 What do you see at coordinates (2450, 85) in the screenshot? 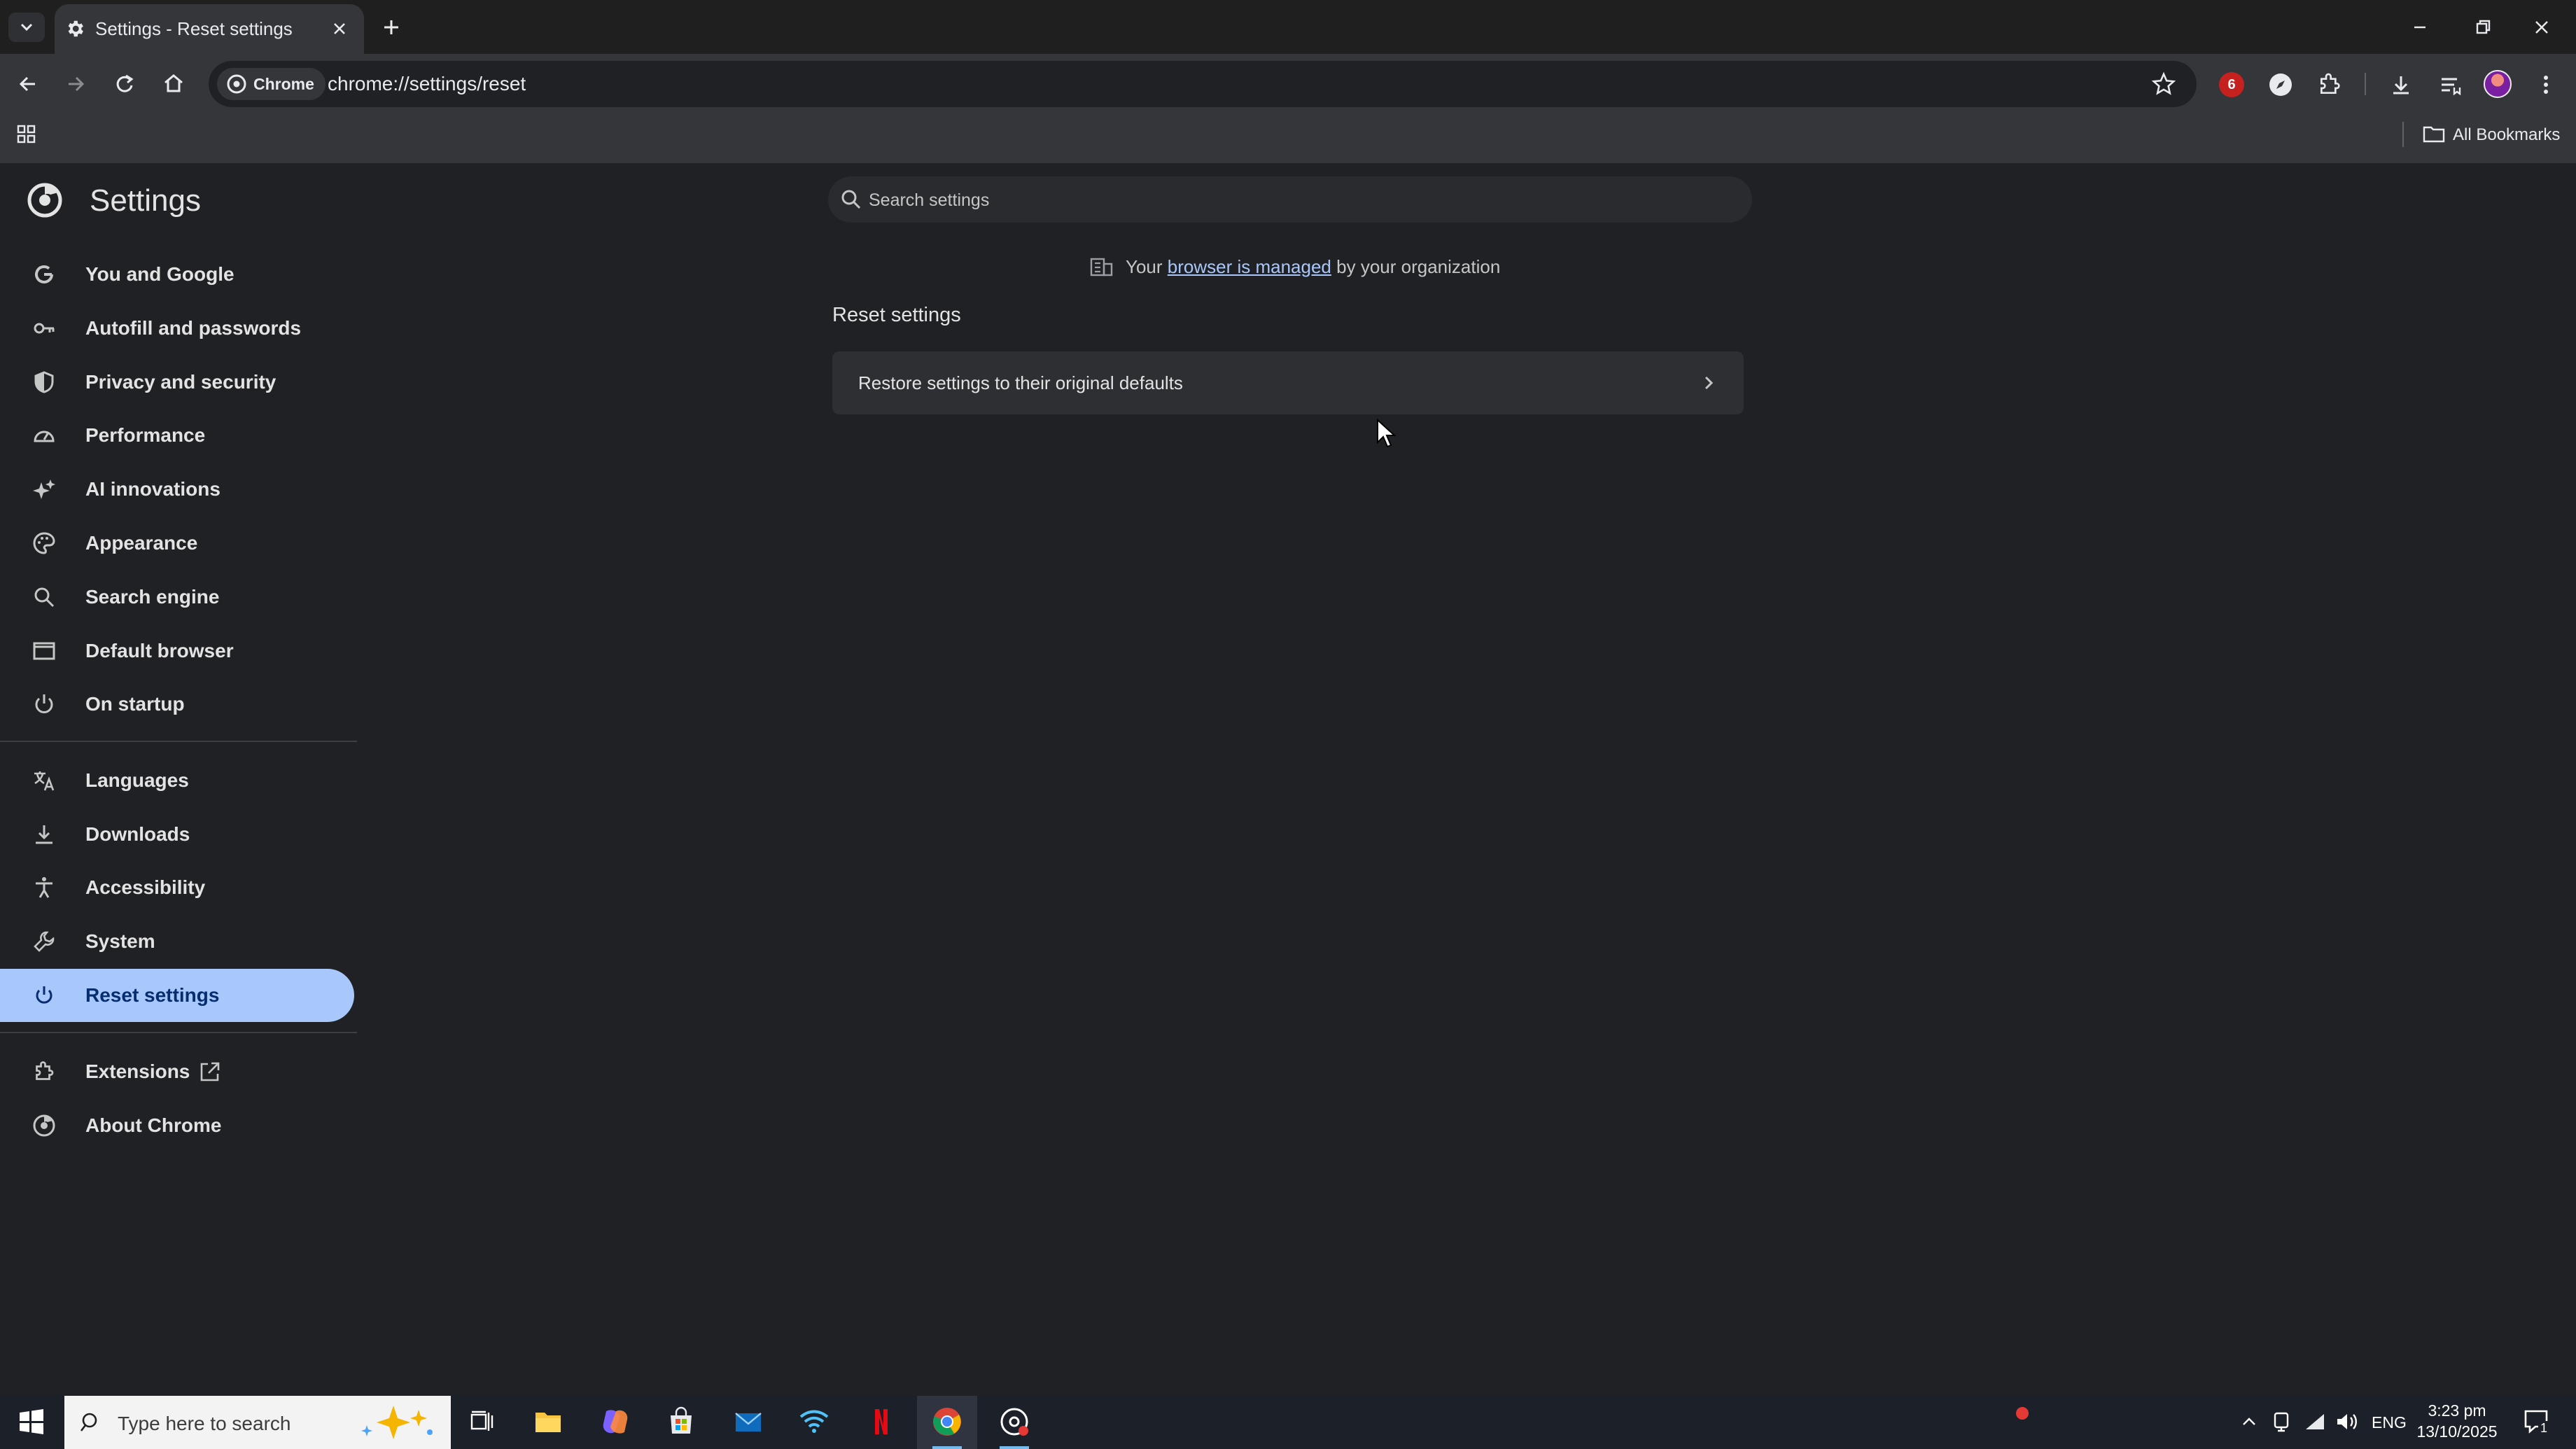
I see `reading-list-icon` at bounding box center [2450, 85].